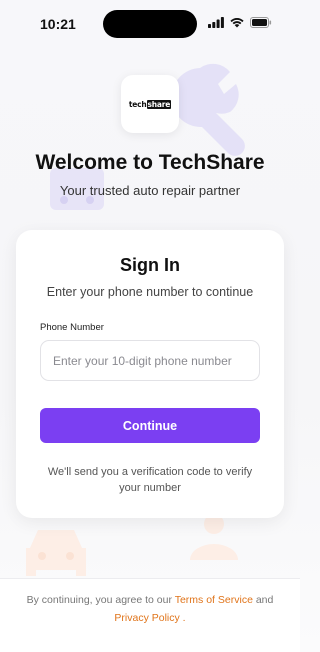 The image size is (320, 652). Describe the element at coordinates (72, 327) in the screenshot. I see `phone-number-label: Phone Number` at that location.